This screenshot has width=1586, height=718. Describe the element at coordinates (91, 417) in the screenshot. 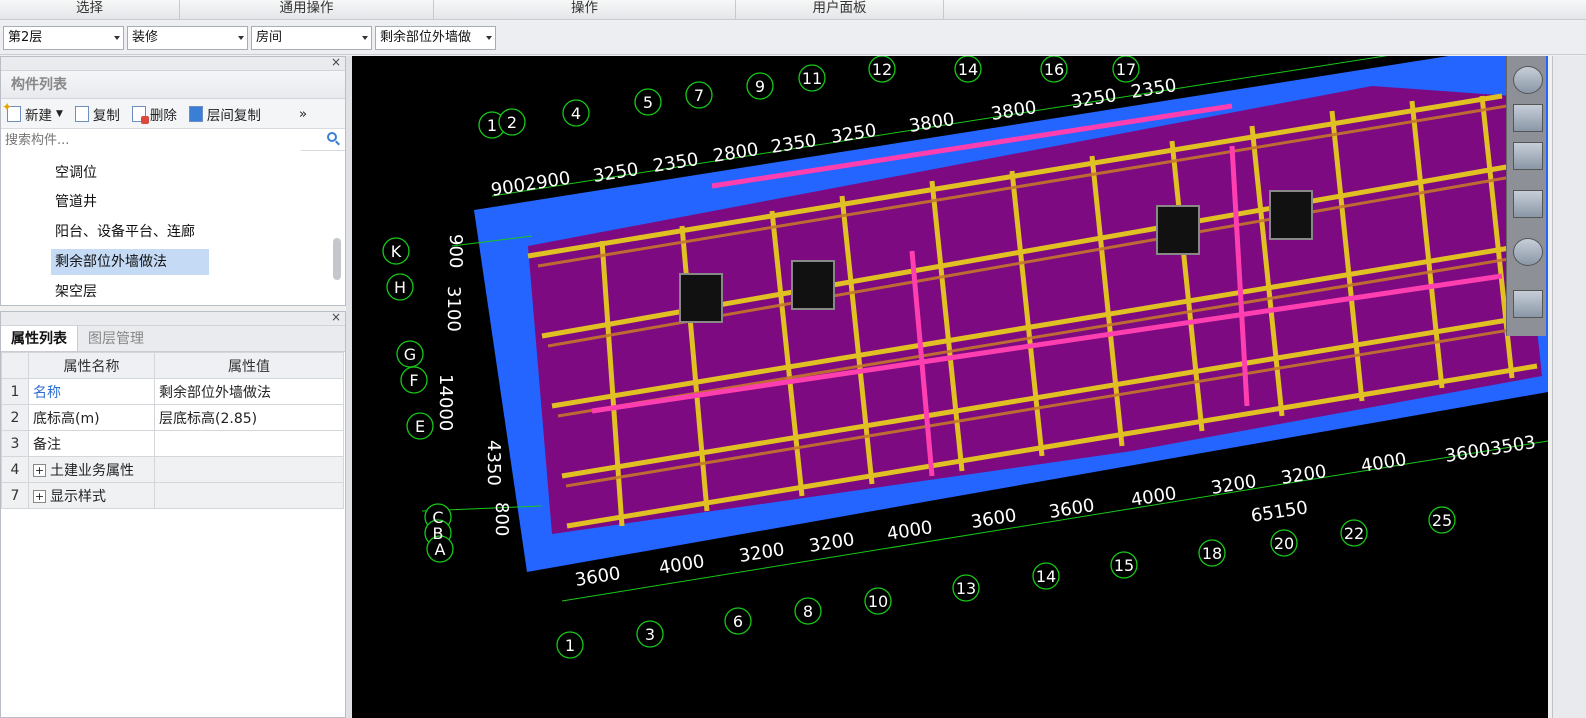

I see `property-name: 底标高(m)` at that location.